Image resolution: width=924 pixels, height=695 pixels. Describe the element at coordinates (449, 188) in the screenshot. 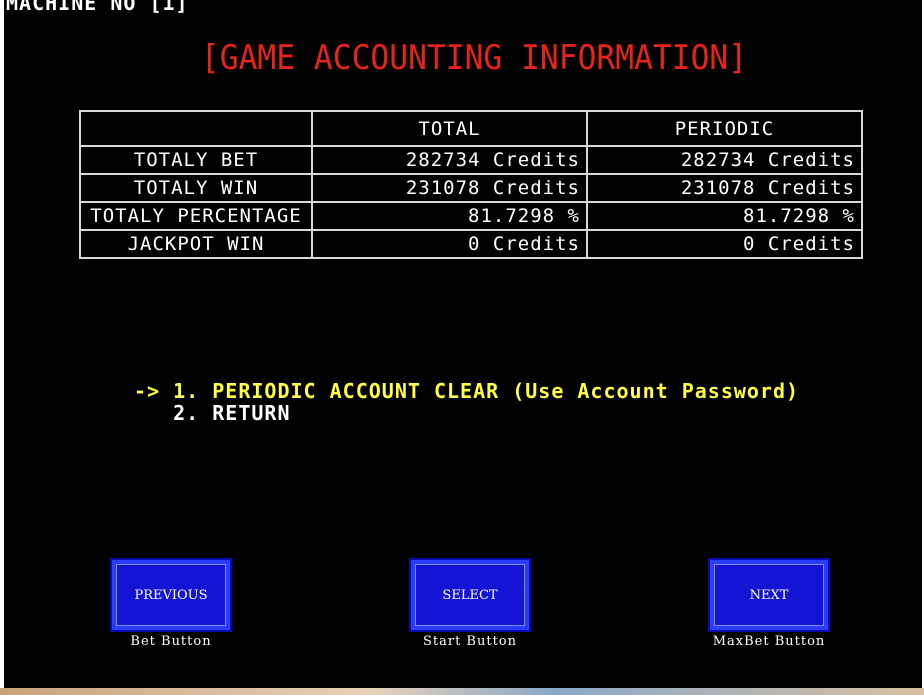

I see `total-value: 231078 Credits` at that location.